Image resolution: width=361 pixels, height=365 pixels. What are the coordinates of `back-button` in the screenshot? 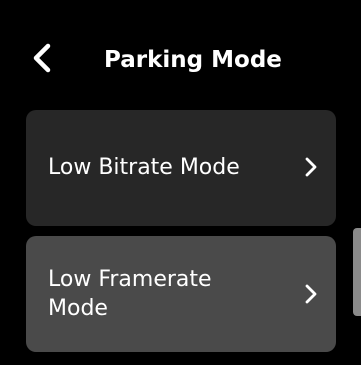 It's located at (46, 60).